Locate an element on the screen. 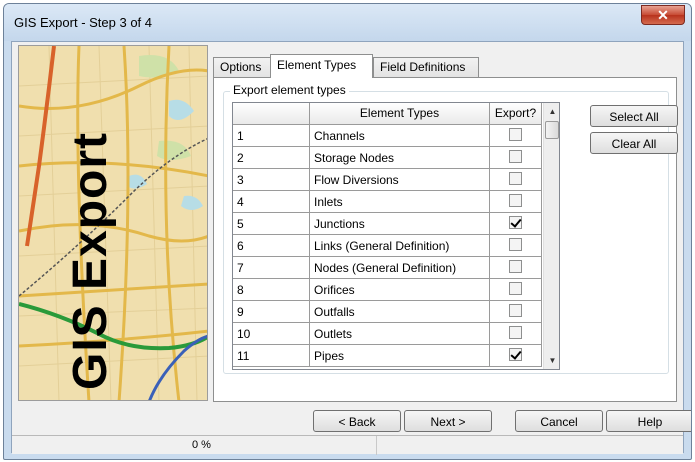 The width and height of the screenshot is (695, 462). tab-field-definitions: Field Definitions is located at coordinates (426, 67).